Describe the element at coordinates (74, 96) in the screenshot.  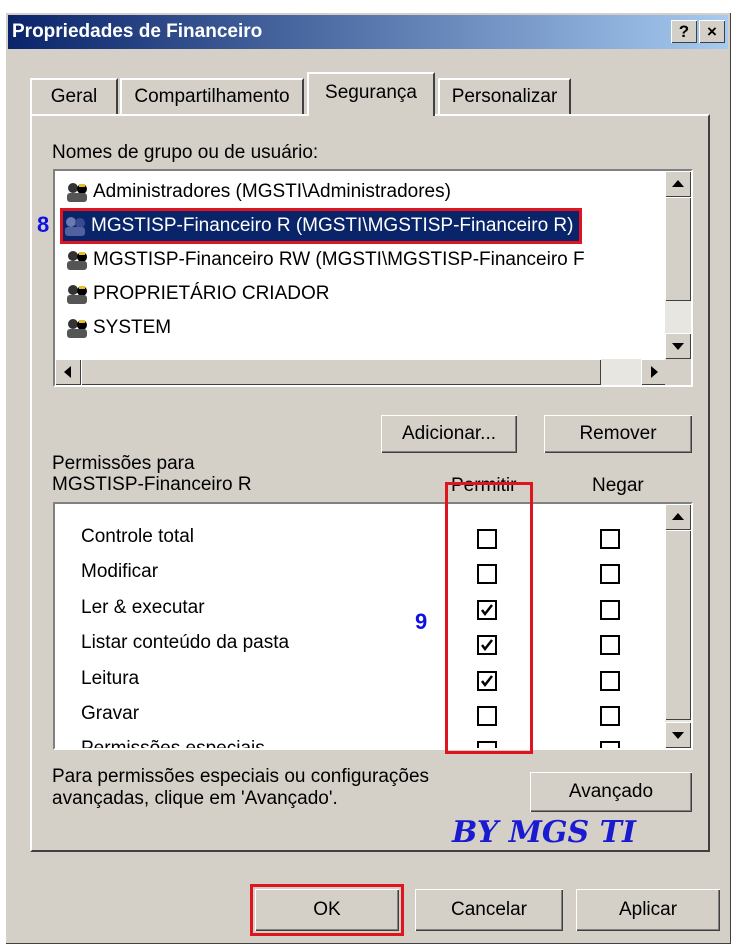
I see `tab-geral: Geral` at that location.